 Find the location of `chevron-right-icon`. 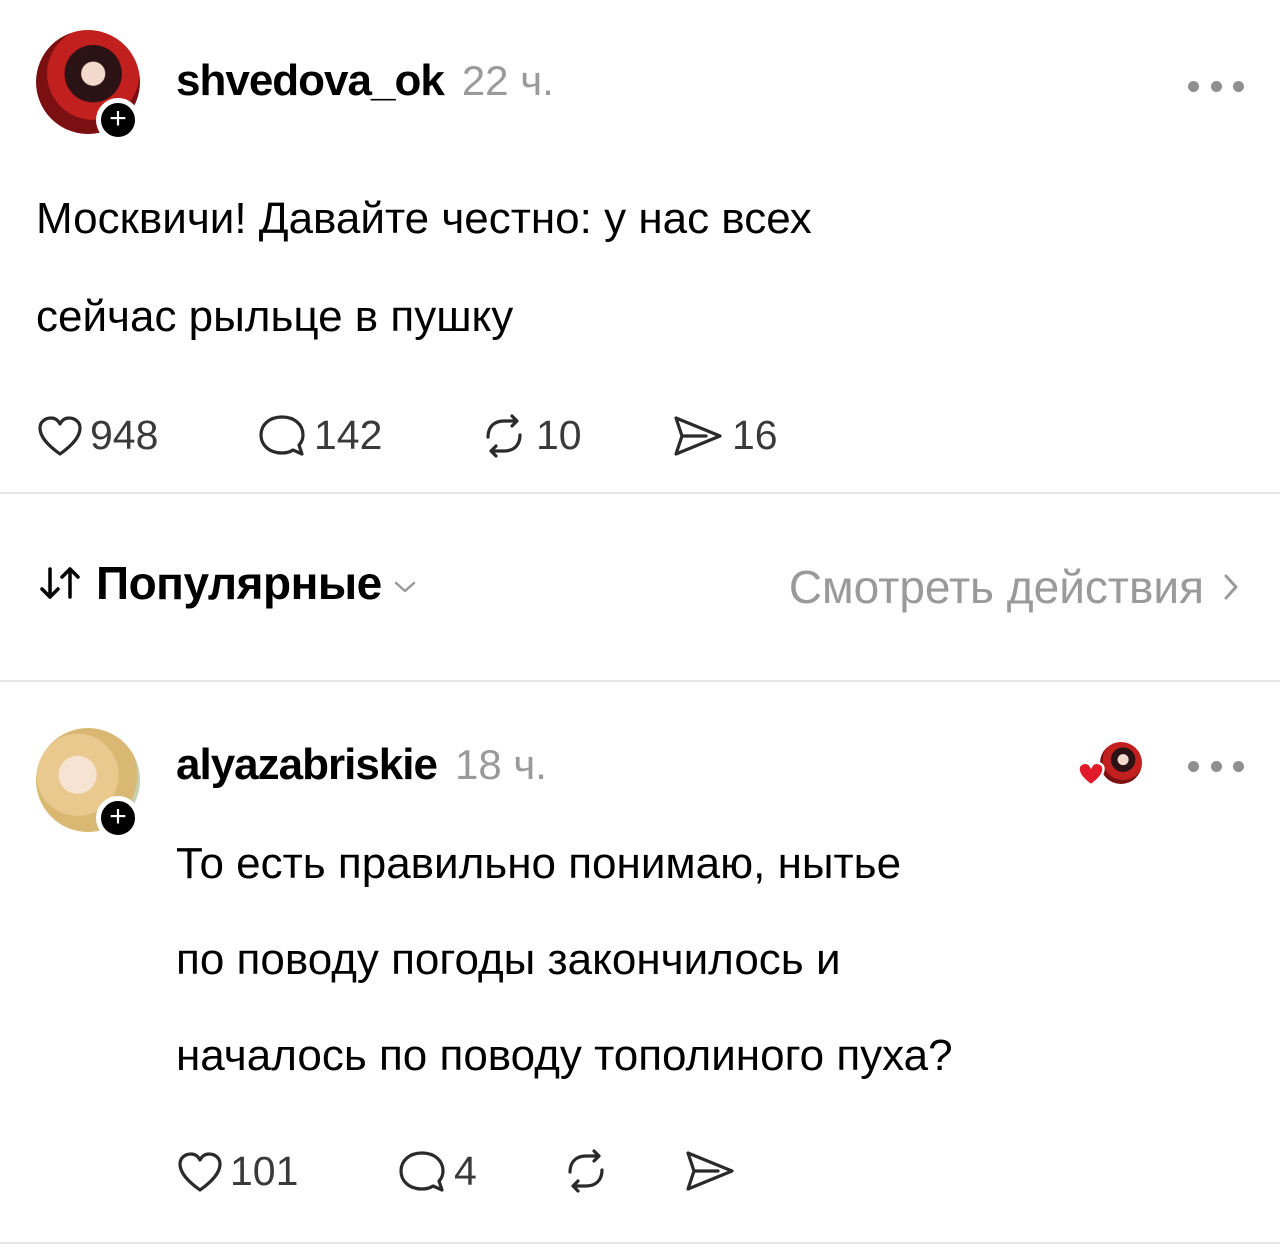

chevron-right-icon is located at coordinates (1231, 587).